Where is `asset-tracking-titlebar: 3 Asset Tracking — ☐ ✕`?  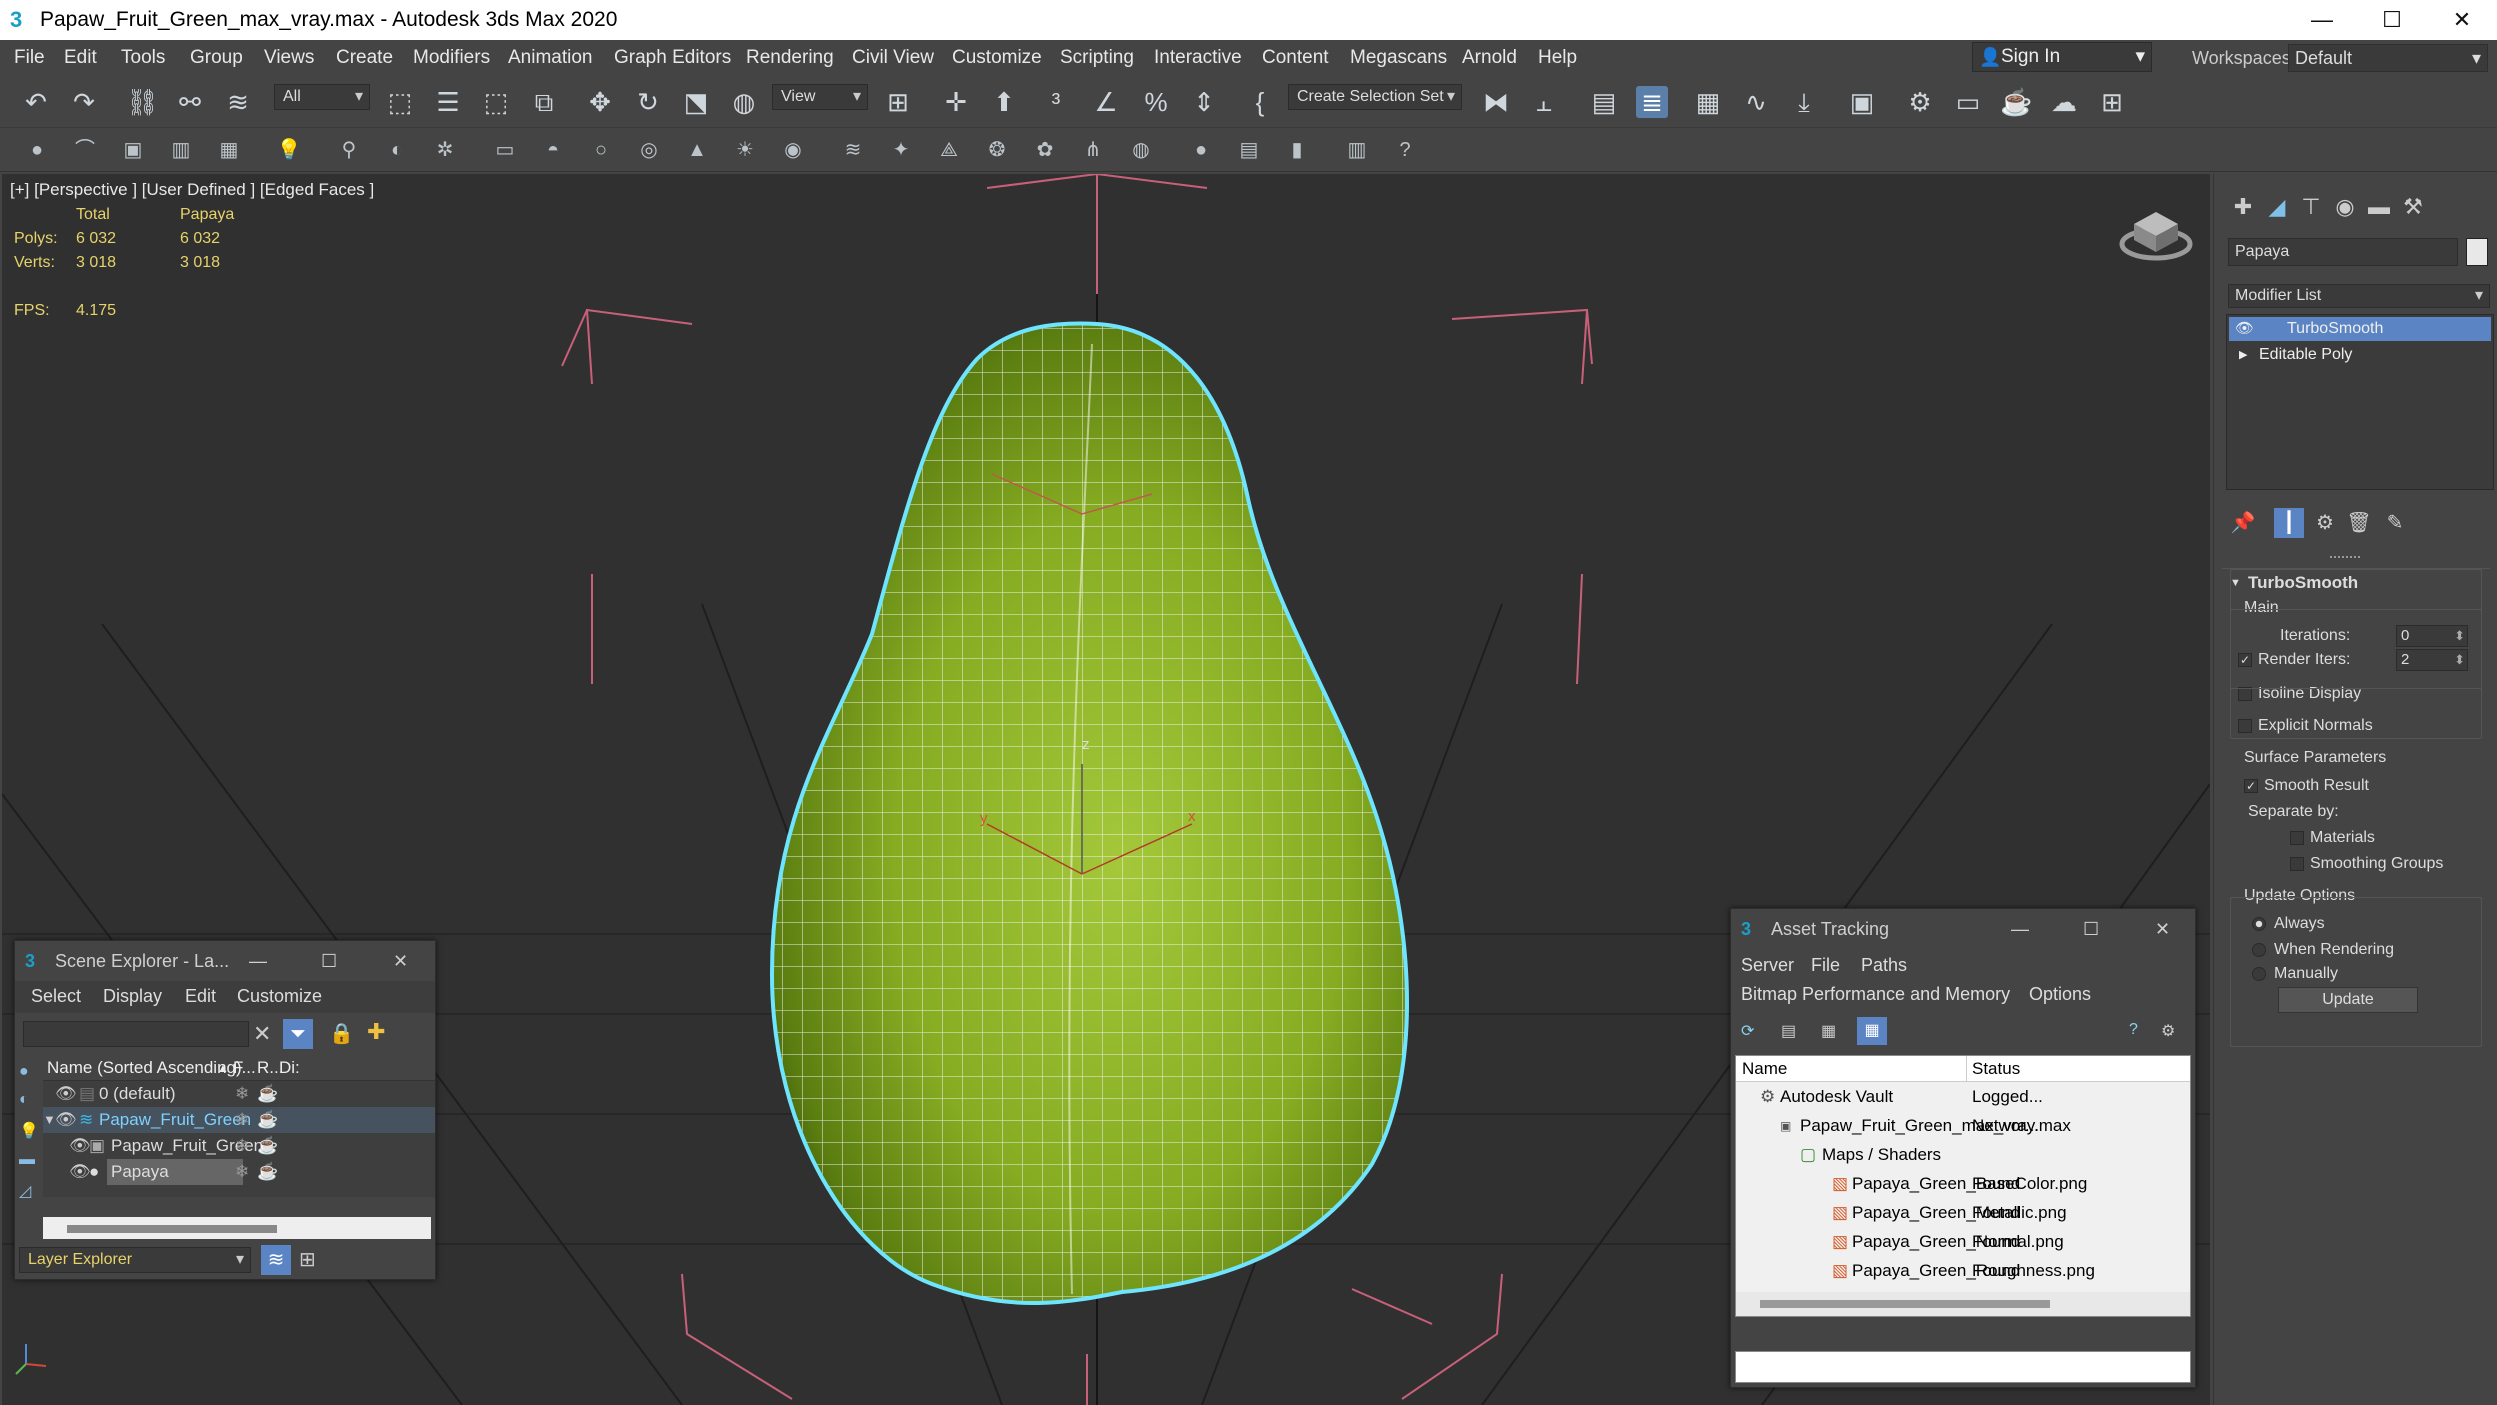
asset-tracking-titlebar: 3 Asset Tracking — ☐ ✕ is located at coordinates (1963, 929).